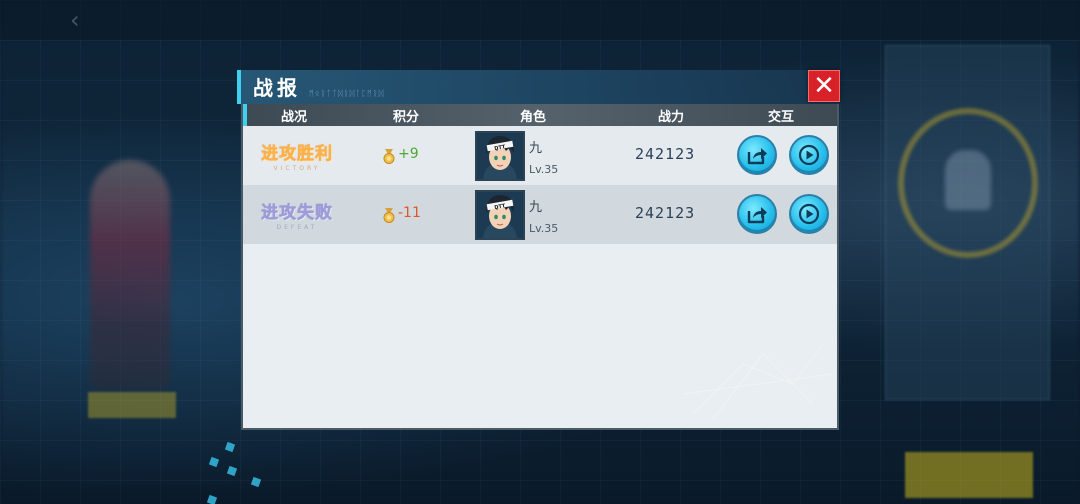  Describe the element at coordinates (758, 381) in the screenshot. I see `background-watermark` at that location.